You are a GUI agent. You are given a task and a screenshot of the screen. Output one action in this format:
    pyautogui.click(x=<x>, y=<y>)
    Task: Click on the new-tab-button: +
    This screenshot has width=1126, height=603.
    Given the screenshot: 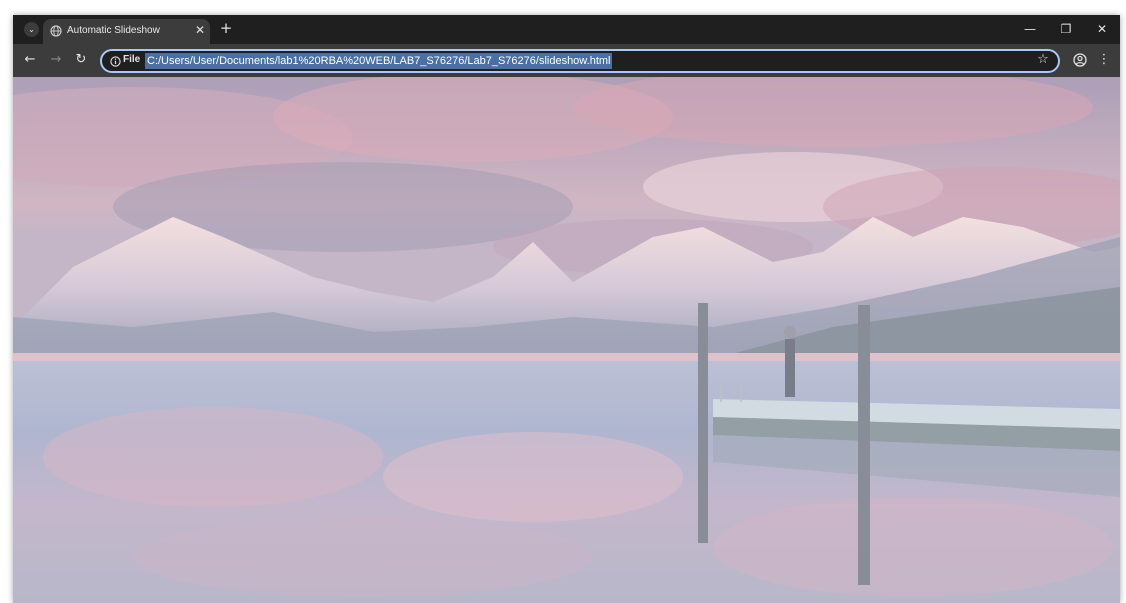 What is the action you would take?
    pyautogui.click(x=226, y=28)
    